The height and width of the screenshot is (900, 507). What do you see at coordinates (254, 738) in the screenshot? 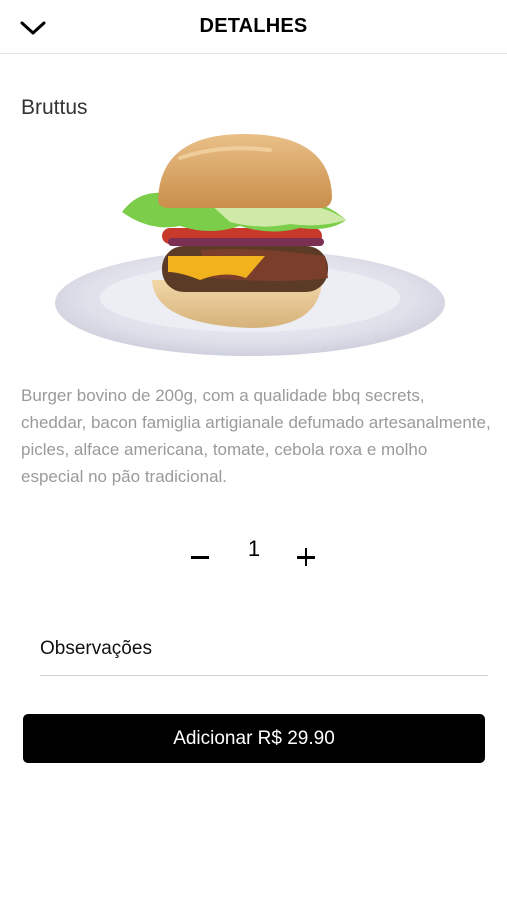
I see `add-to-cart-button: Adicionar R$ 29.90` at bounding box center [254, 738].